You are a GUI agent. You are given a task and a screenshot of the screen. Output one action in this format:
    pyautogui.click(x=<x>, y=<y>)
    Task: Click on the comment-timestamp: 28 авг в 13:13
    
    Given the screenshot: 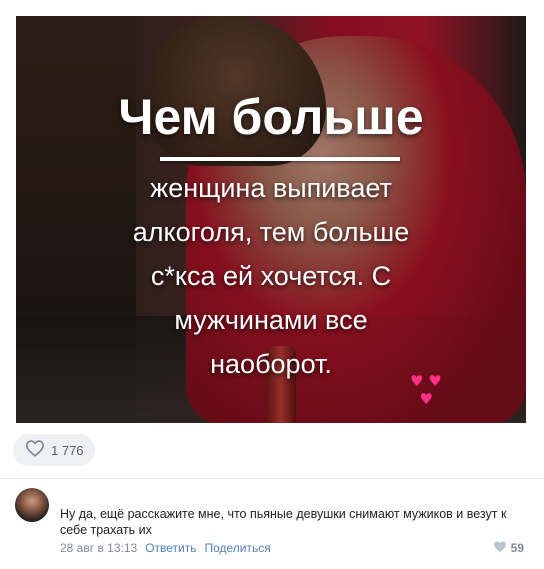 What is the action you would take?
    pyautogui.click(x=98, y=548)
    